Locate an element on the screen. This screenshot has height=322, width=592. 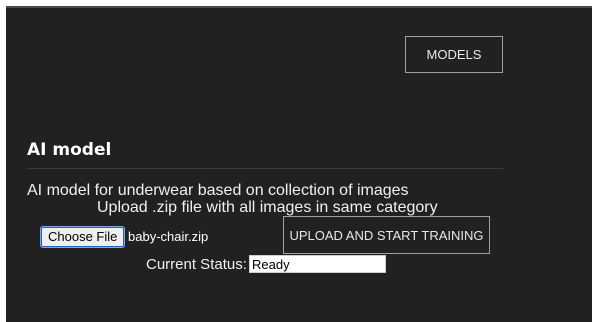
upload-and-train-button: UPLOAD AND START TRAINING is located at coordinates (386, 235).